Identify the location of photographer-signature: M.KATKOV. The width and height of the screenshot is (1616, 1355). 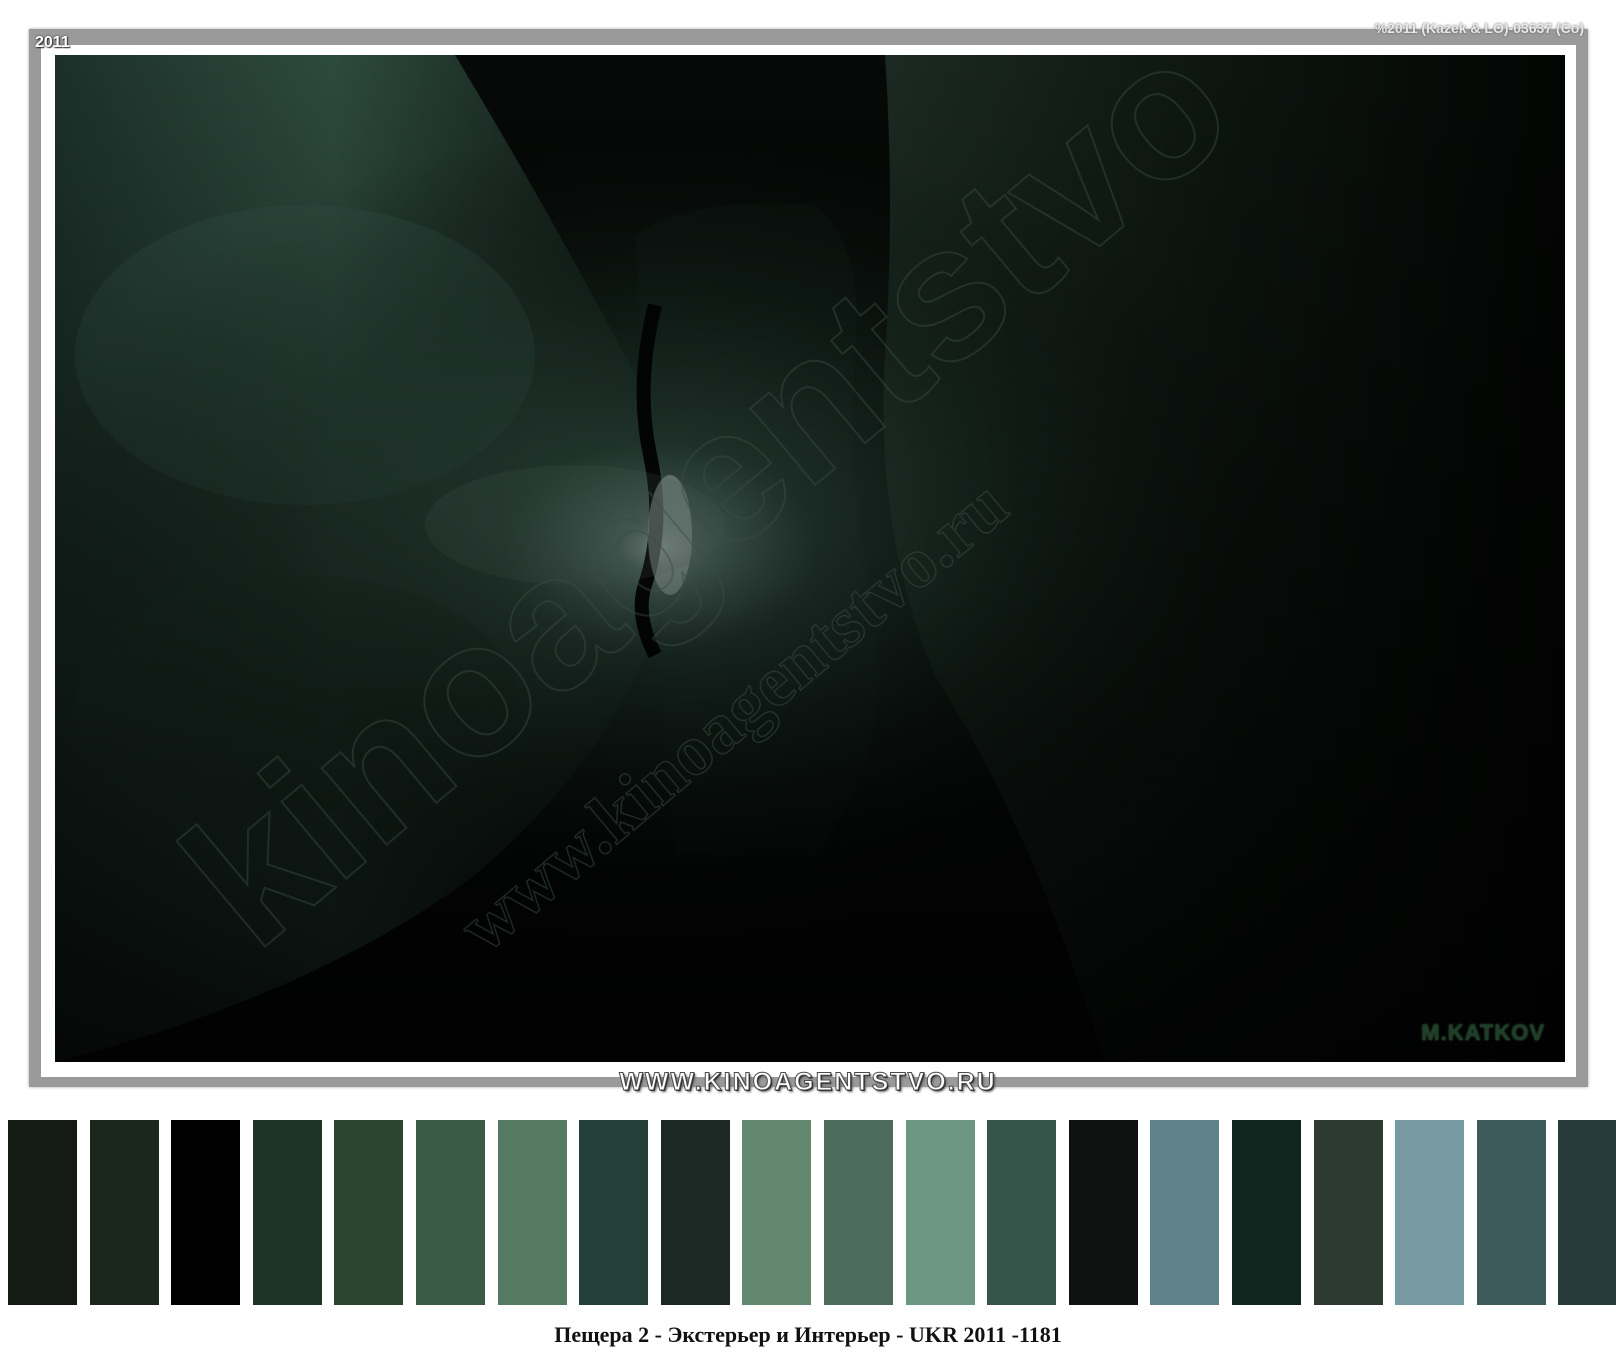
(1483, 1032).